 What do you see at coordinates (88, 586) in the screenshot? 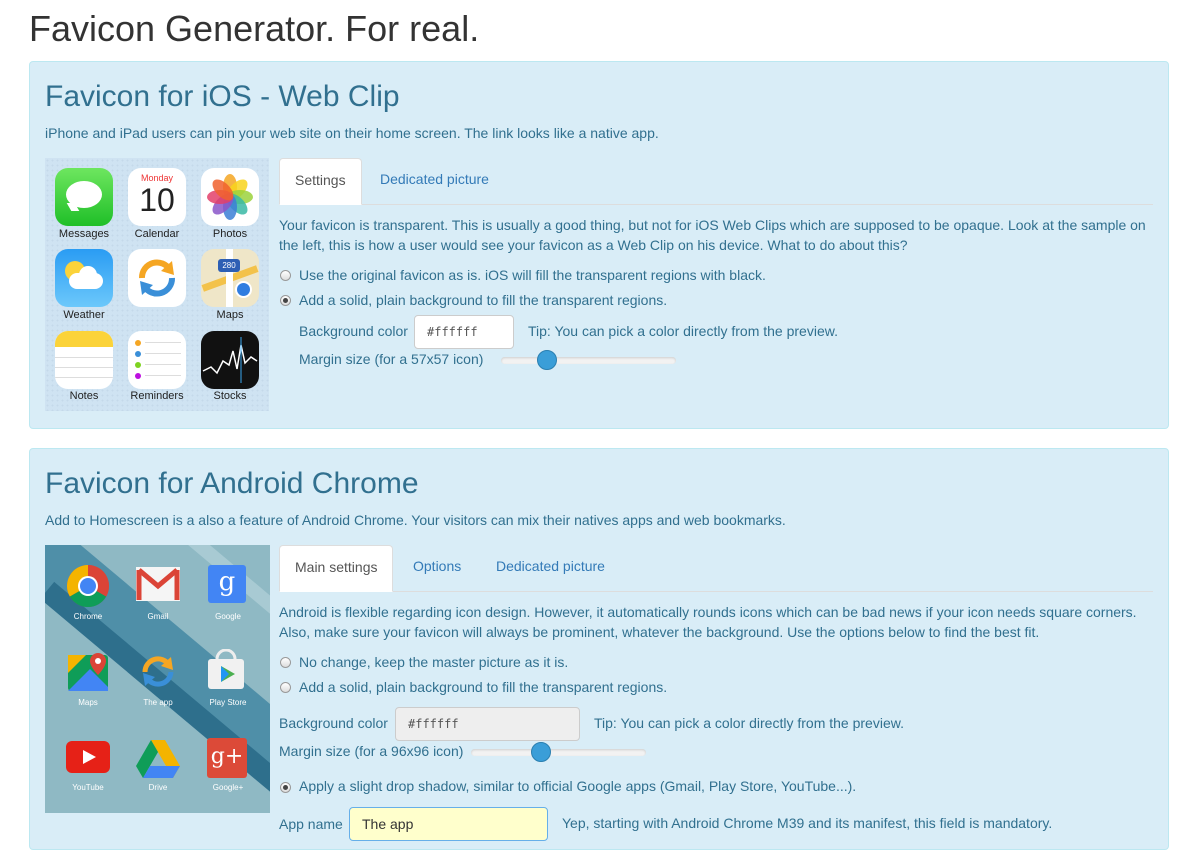
I see `chrome-icon` at bounding box center [88, 586].